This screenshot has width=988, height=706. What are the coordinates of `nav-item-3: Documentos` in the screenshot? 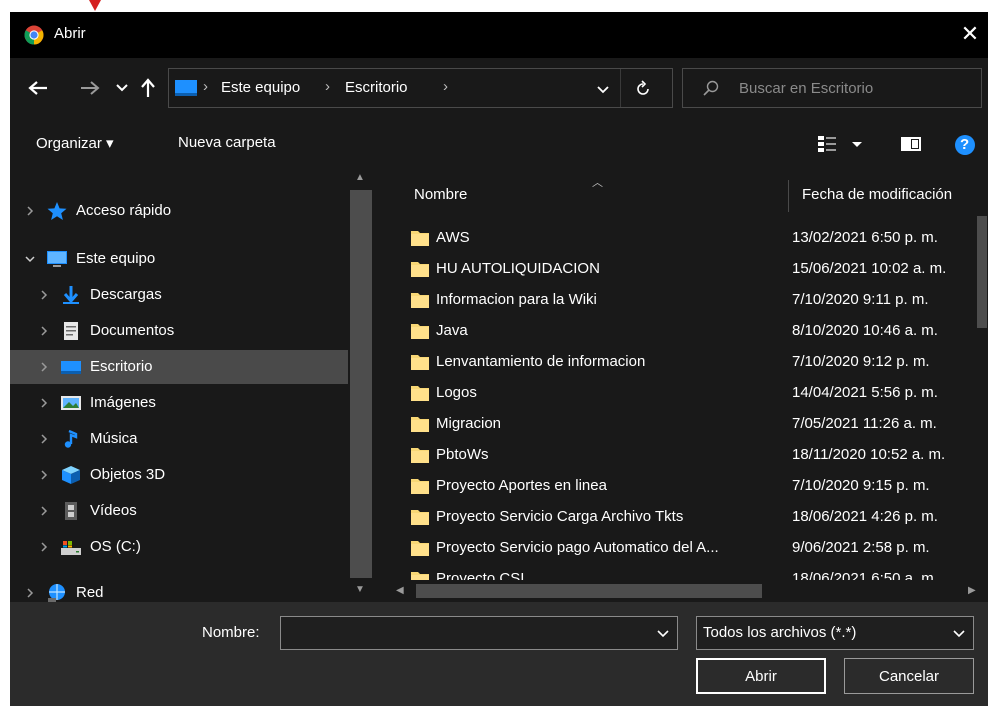 It's located at (179, 331).